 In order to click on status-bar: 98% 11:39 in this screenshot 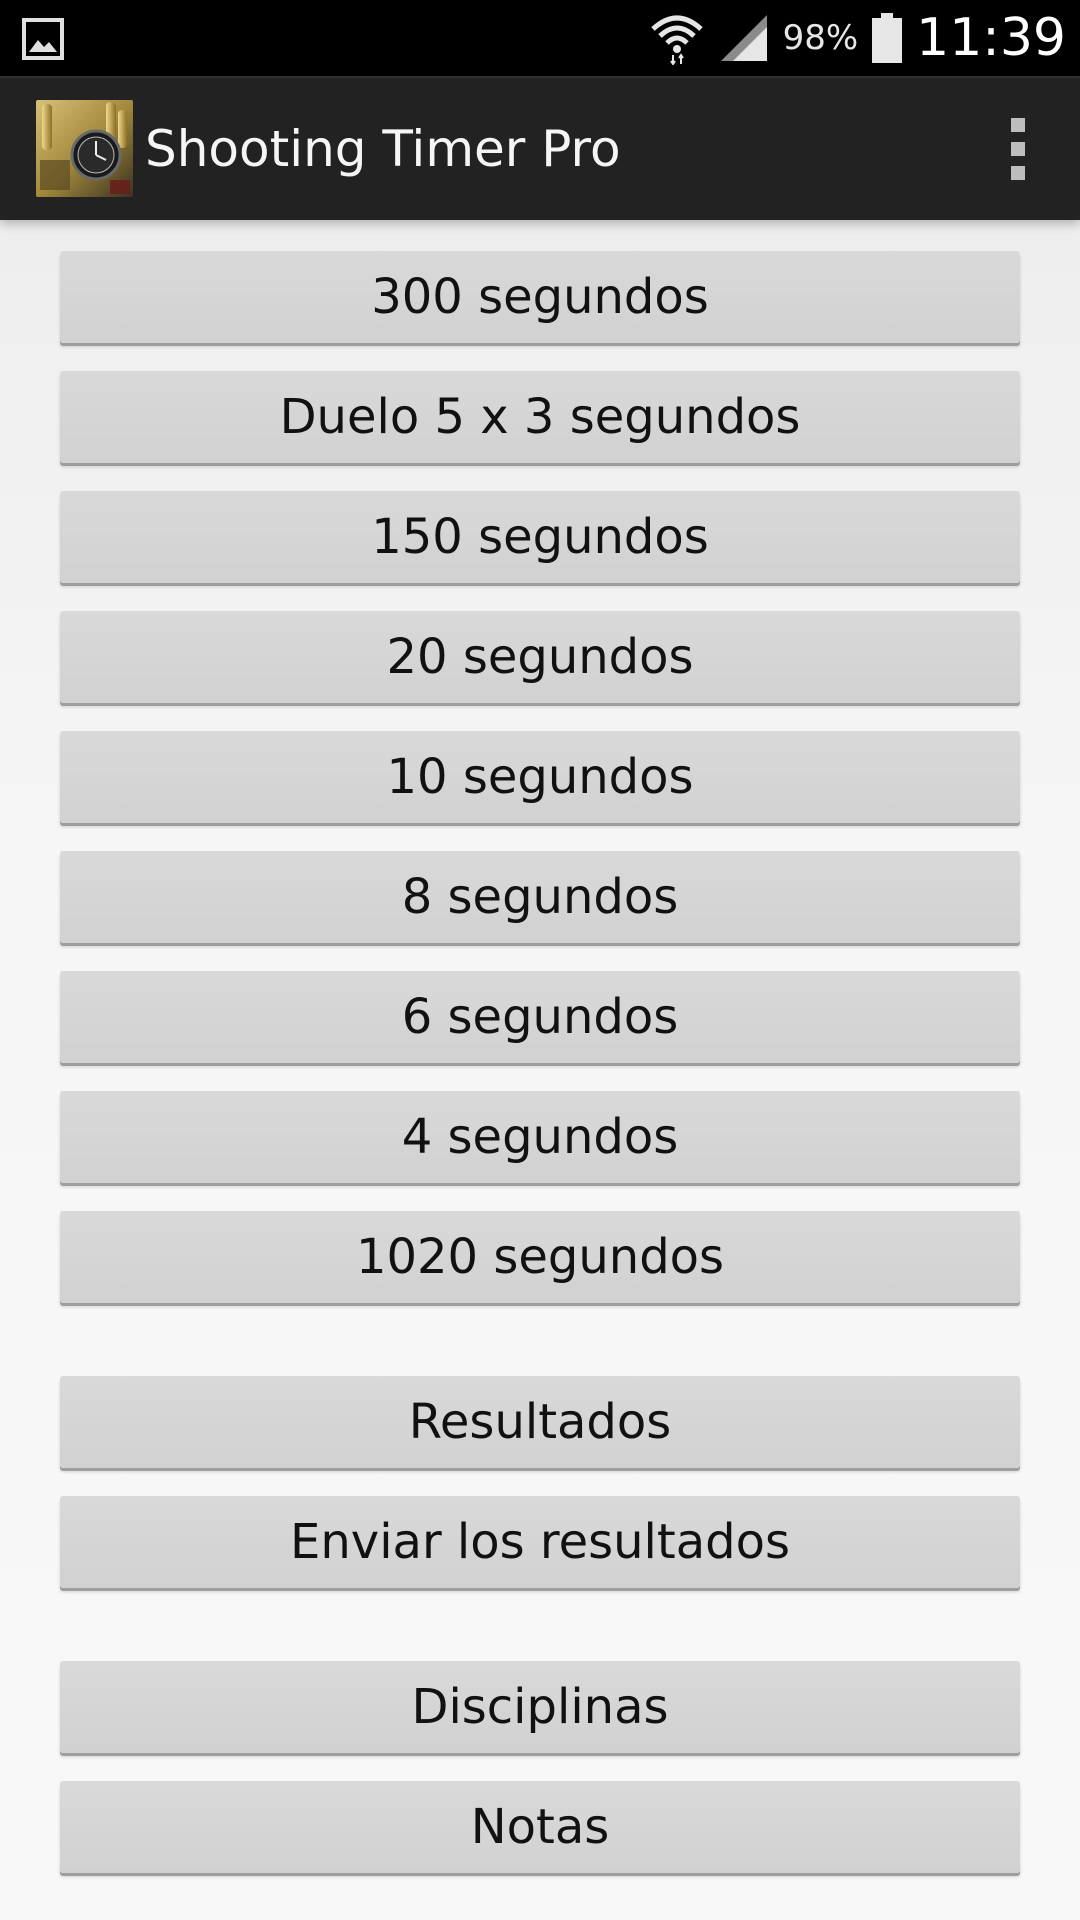, I will do `click(540, 38)`.